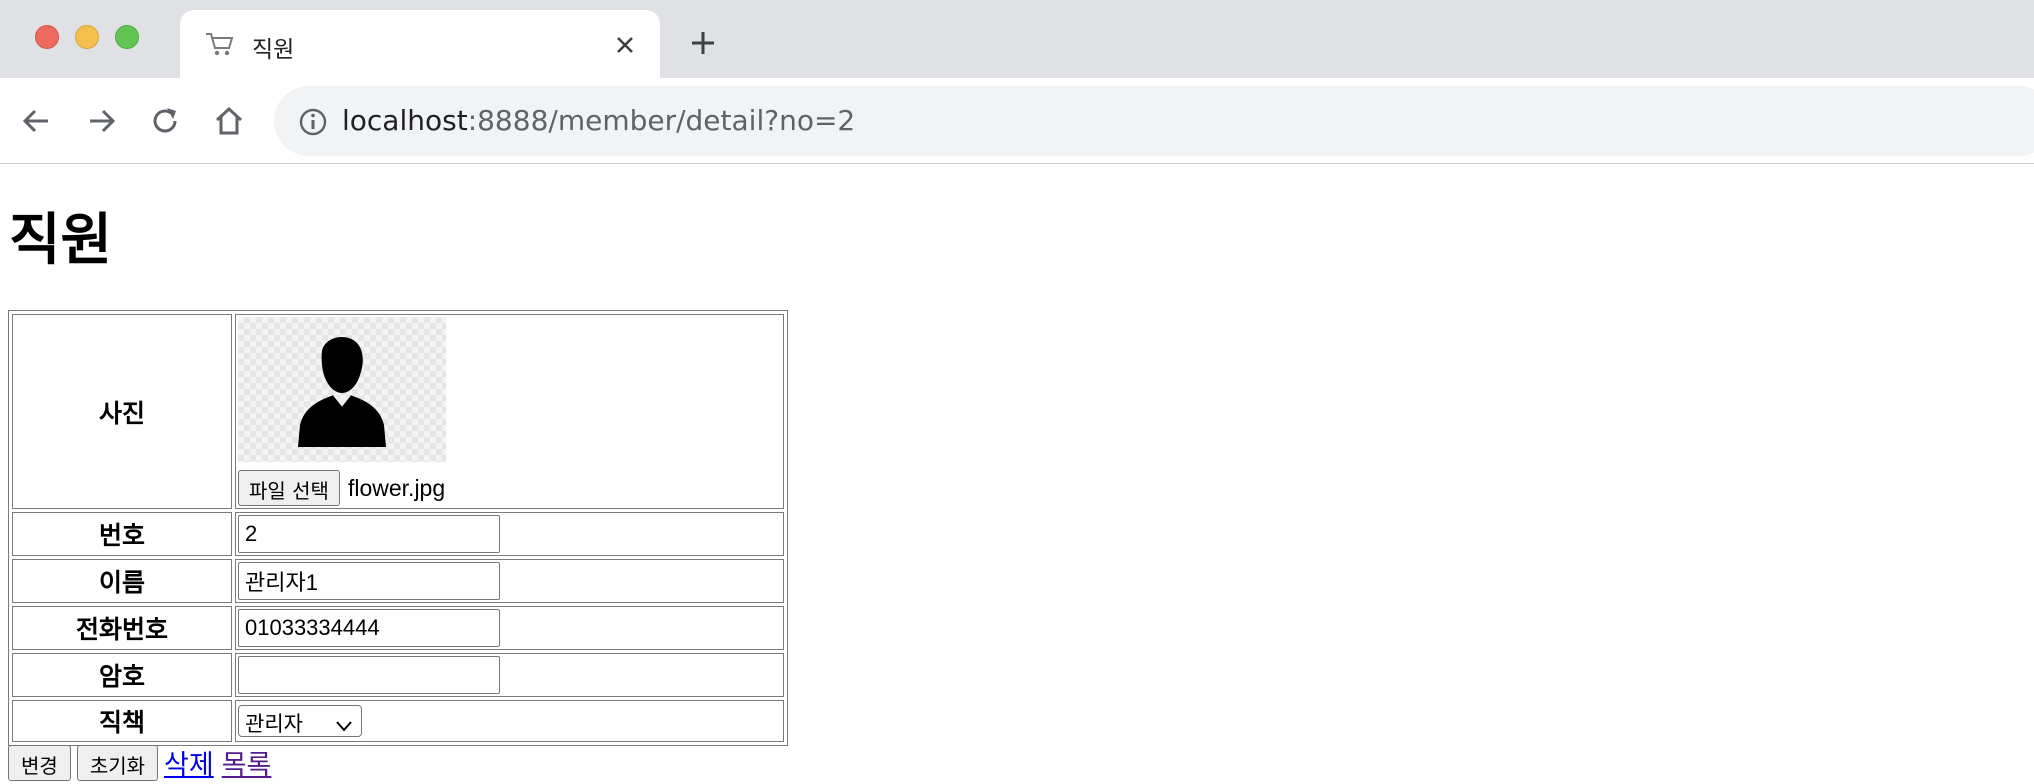 The image size is (2034, 784). I want to click on form-actions: 변경 초기화 삭제 목록, so click(143, 762).